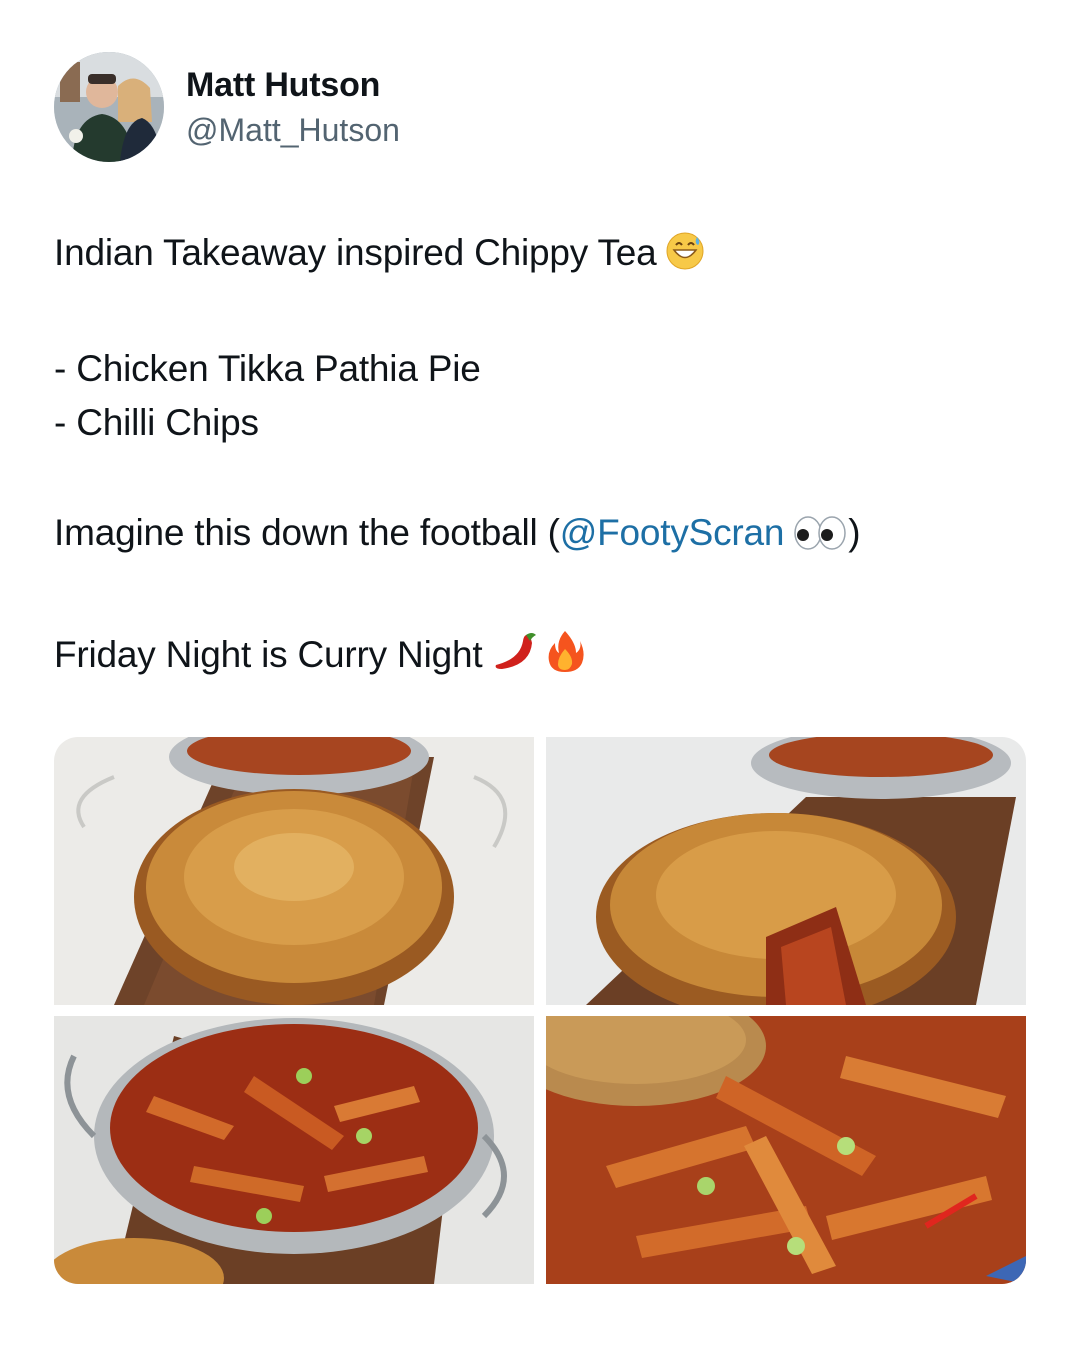 The height and width of the screenshot is (1350, 1080). I want to click on cut-pie-on-board-photo, so click(786, 871).